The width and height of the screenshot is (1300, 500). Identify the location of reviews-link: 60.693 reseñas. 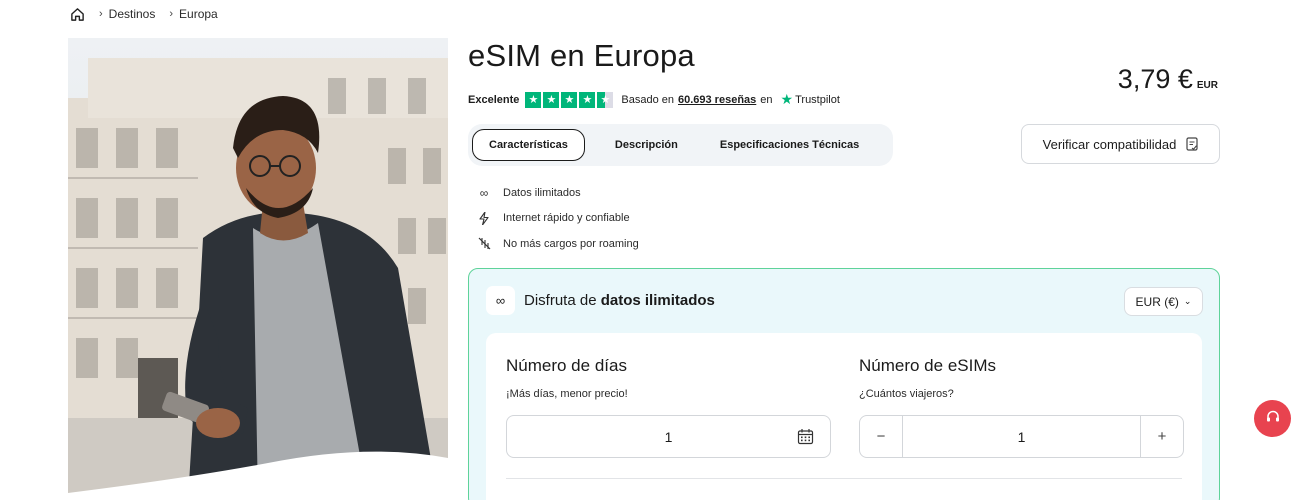
(717, 100).